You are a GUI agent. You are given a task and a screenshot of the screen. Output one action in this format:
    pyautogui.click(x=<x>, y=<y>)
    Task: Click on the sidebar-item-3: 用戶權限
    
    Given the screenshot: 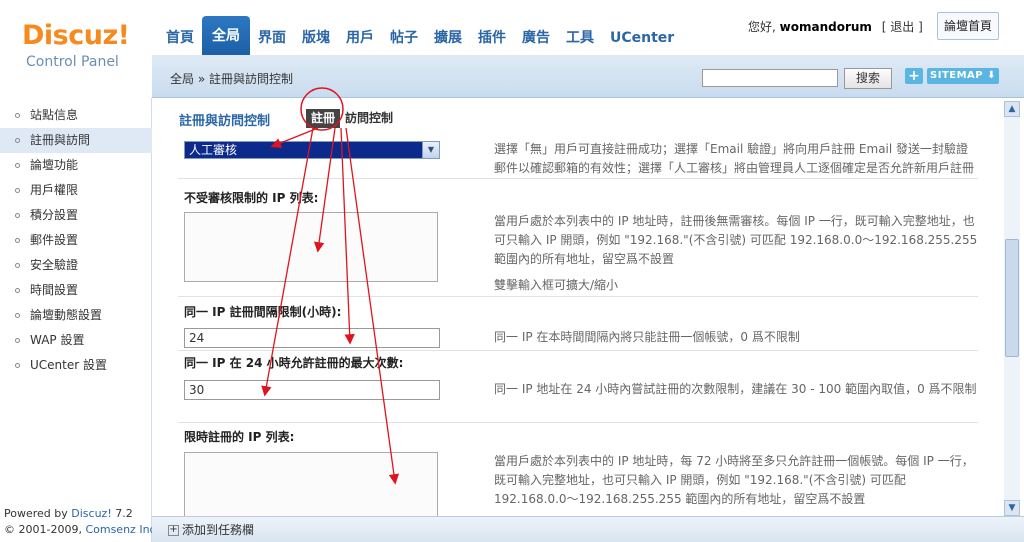 What is the action you would take?
    pyautogui.click(x=76, y=190)
    